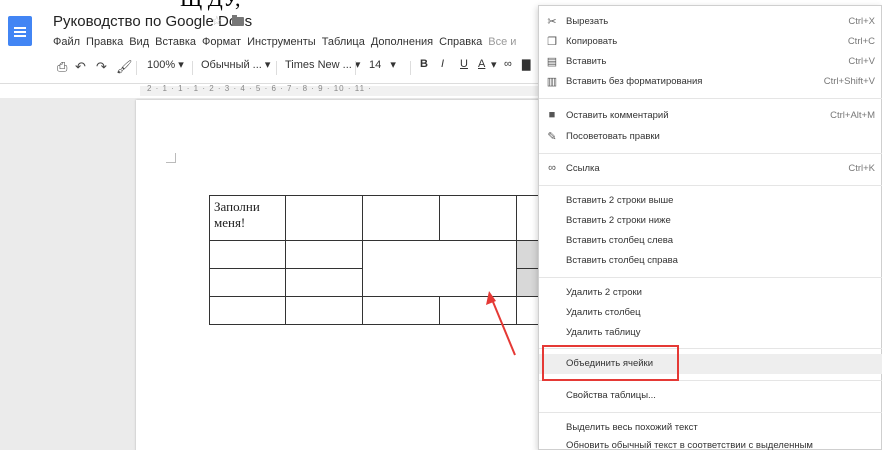 This screenshot has width=882, height=450. What do you see at coordinates (710, 116) in the screenshot?
I see `menu-item-comment: ■ Оставить комментарий Ctrl+Alt+M` at bounding box center [710, 116].